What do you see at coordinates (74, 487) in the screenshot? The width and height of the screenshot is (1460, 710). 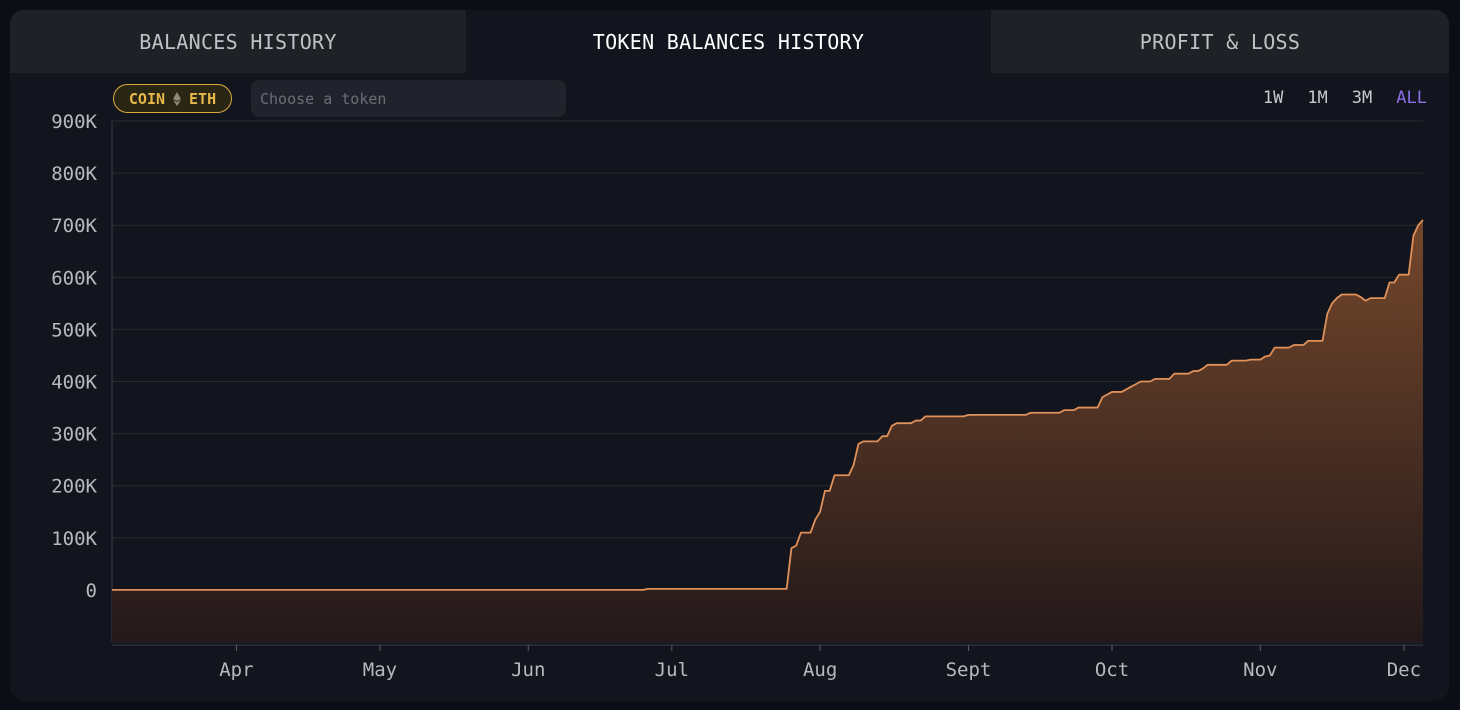 I see `y-tick-label: 200K` at bounding box center [74, 487].